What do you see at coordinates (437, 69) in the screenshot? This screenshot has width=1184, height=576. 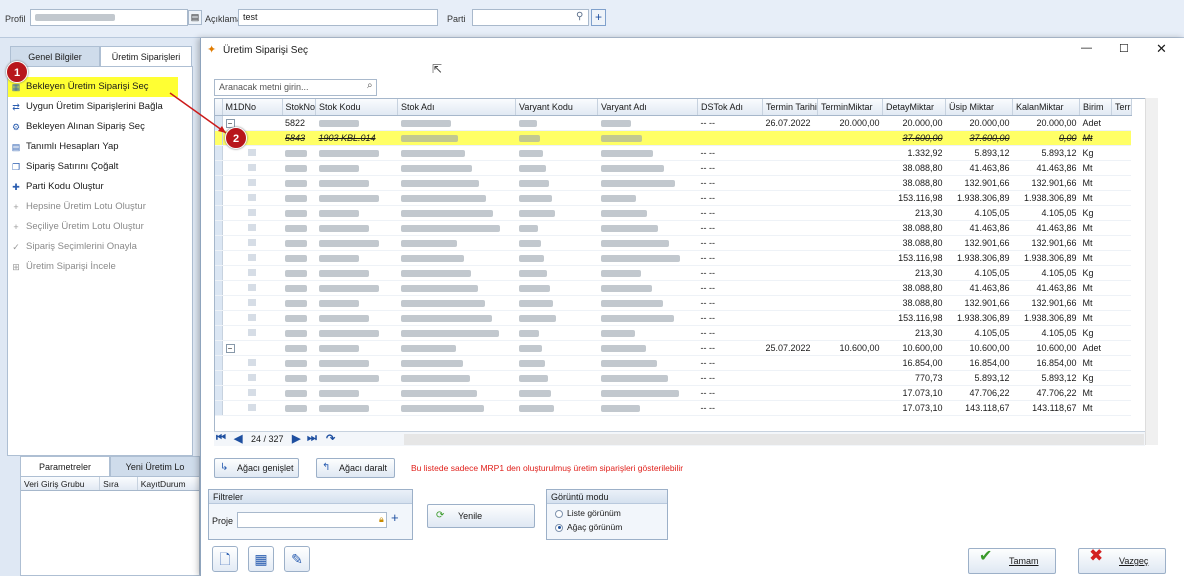 I see `mouse-cursor-icon: ⇱` at bounding box center [437, 69].